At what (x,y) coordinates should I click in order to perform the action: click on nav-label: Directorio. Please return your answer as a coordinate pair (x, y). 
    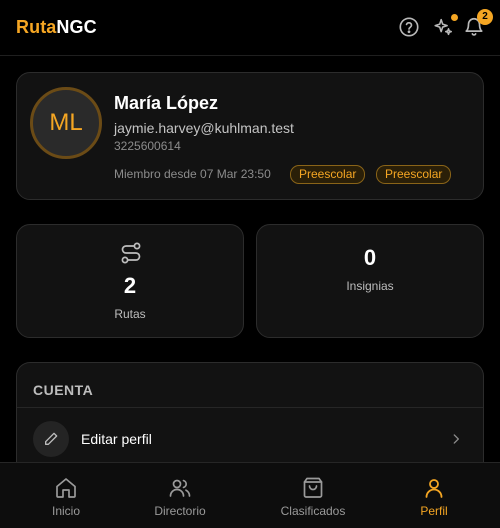
    Looking at the image, I should click on (180, 511).